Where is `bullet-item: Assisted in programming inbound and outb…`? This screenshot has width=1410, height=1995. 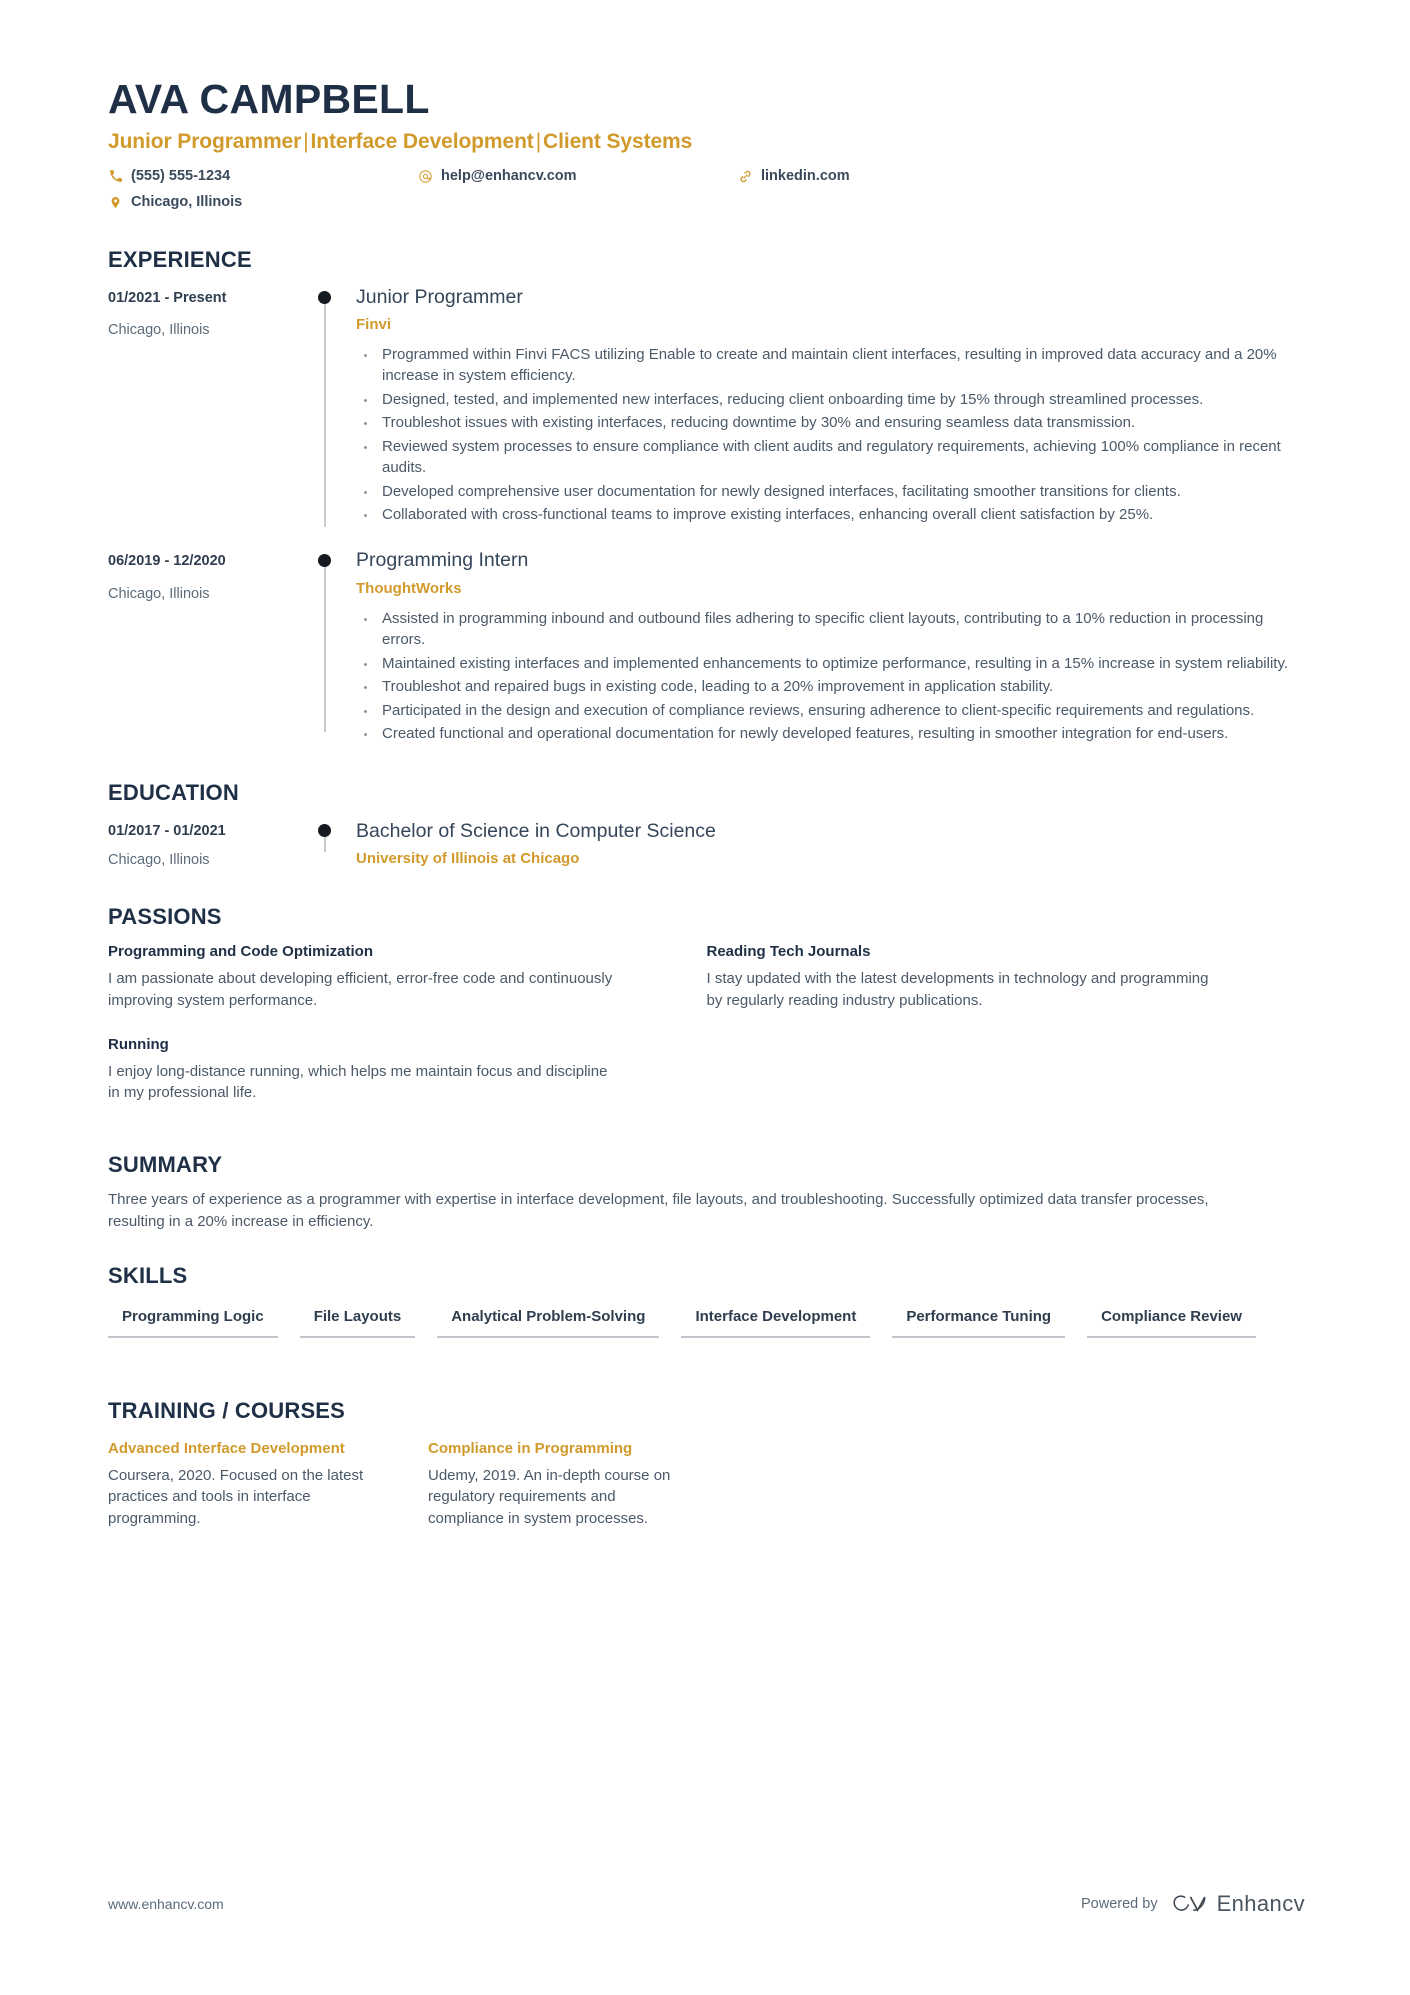
bullet-item: Assisted in programming inbound and outb… is located at coordinates (828, 629).